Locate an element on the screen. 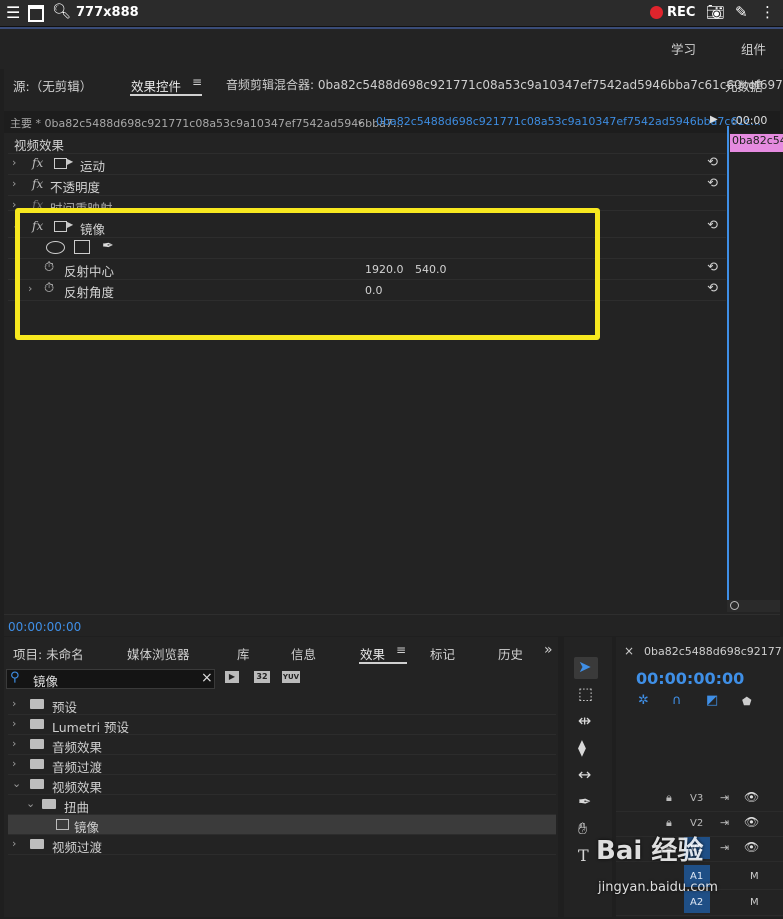  timeline-timecode: 00:00:00:00 is located at coordinates (690, 678).